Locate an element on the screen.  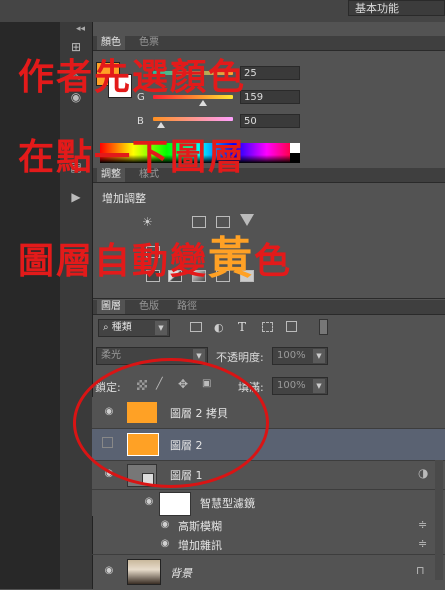
opacity-field: 100% ▼ is located at coordinates (300, 356).